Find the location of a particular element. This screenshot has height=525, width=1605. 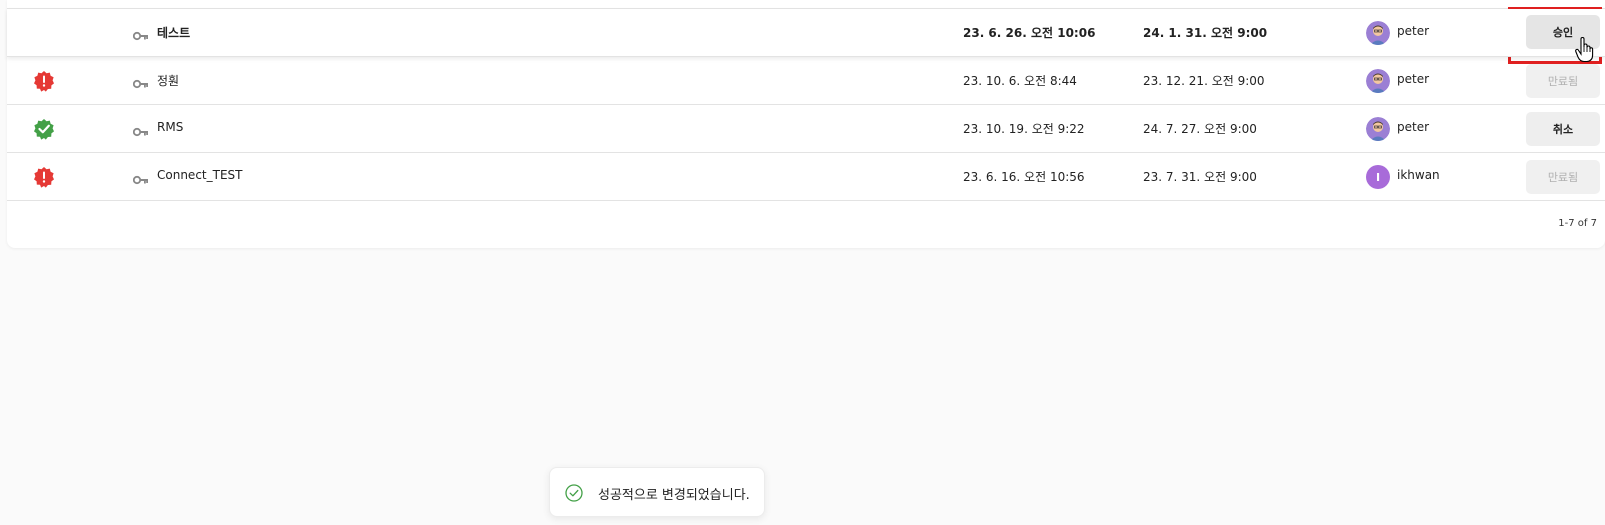

pagination-label: 1-7 of 7 is located at coordinates (1577, 223).